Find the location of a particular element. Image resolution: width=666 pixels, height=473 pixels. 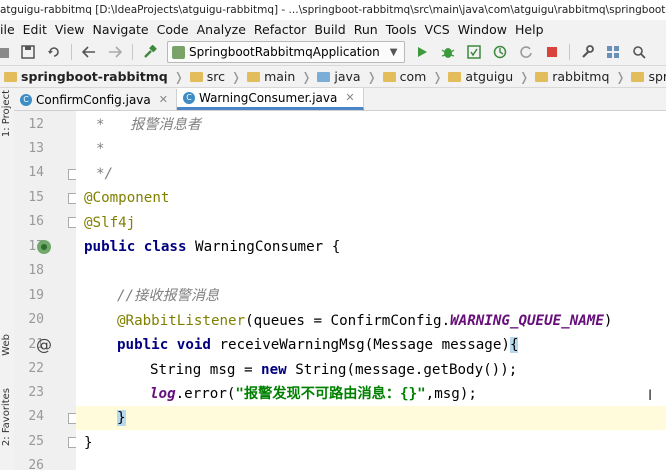

menu-window: Window is located at coordinates (474, 29).